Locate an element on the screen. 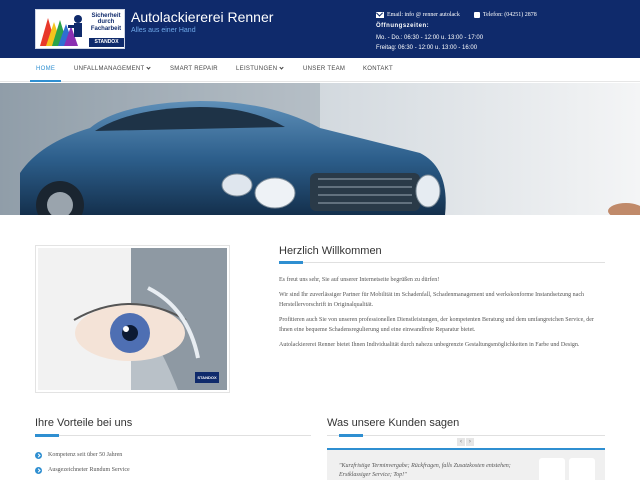 The height and width of the screenshot is (480, 640). nav-kontakt: KONTAKT is located at coordinates (378, 70).